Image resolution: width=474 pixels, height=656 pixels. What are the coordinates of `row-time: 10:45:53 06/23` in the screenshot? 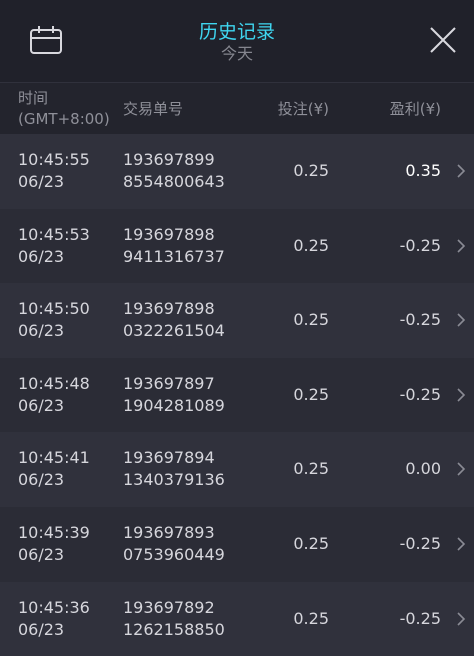 It's located at (54, 246).